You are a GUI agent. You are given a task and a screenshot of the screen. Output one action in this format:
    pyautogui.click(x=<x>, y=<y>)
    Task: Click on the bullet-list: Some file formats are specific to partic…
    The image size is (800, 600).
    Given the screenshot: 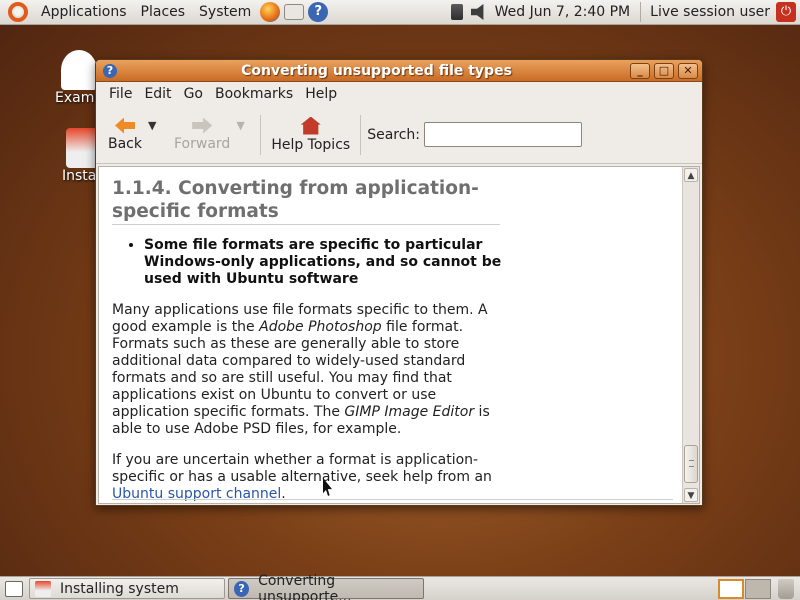 What is the action you would take?
    pyautogui.click(x=323, y=262)
    